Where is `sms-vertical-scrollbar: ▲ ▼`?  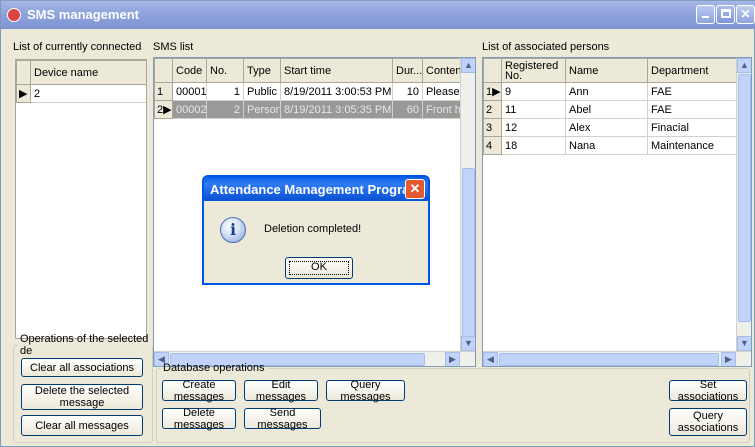
sms-vertical-scrollbar: ▲ ▼ is located at coordinates (467, 204).